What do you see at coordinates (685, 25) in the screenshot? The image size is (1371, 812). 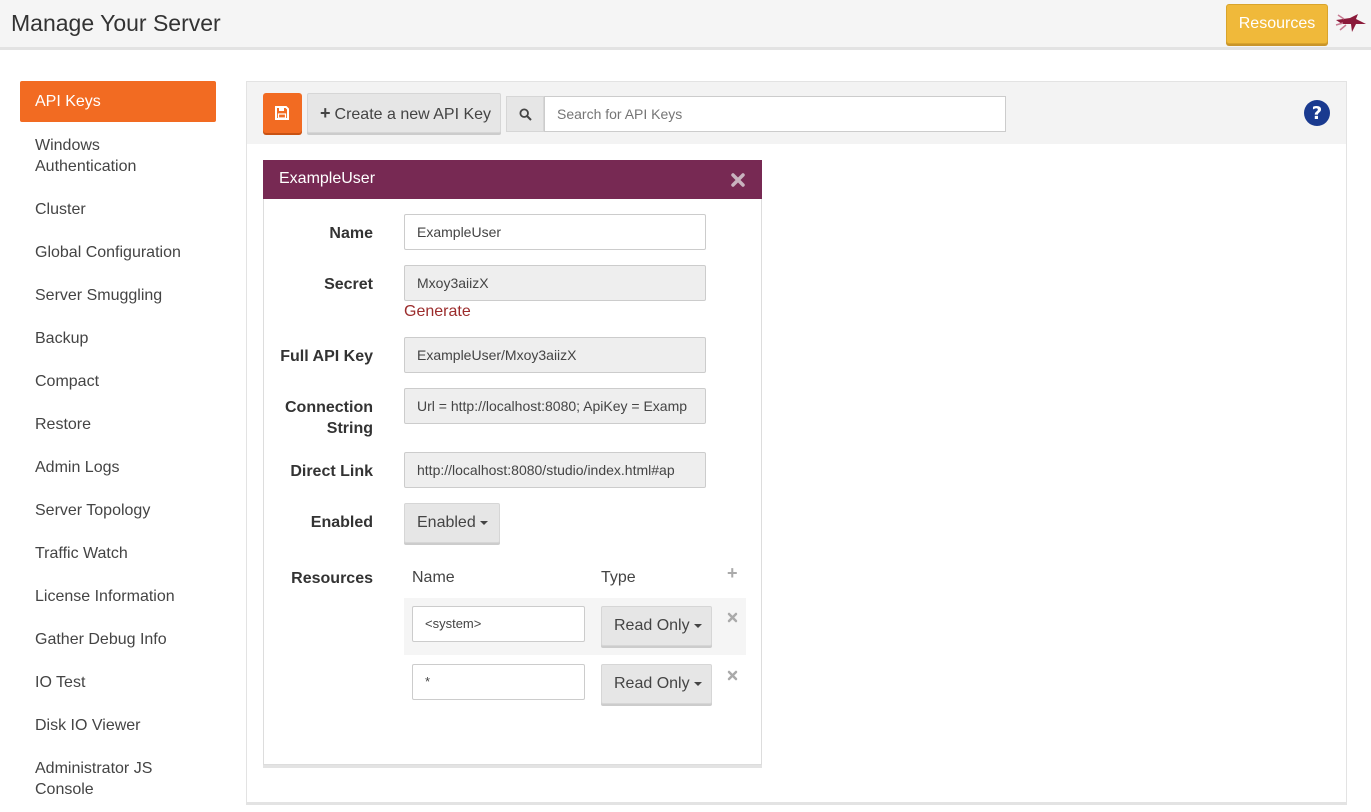 I see `top-header: Manage Your Server Resources` at bounding box center [685, 25].